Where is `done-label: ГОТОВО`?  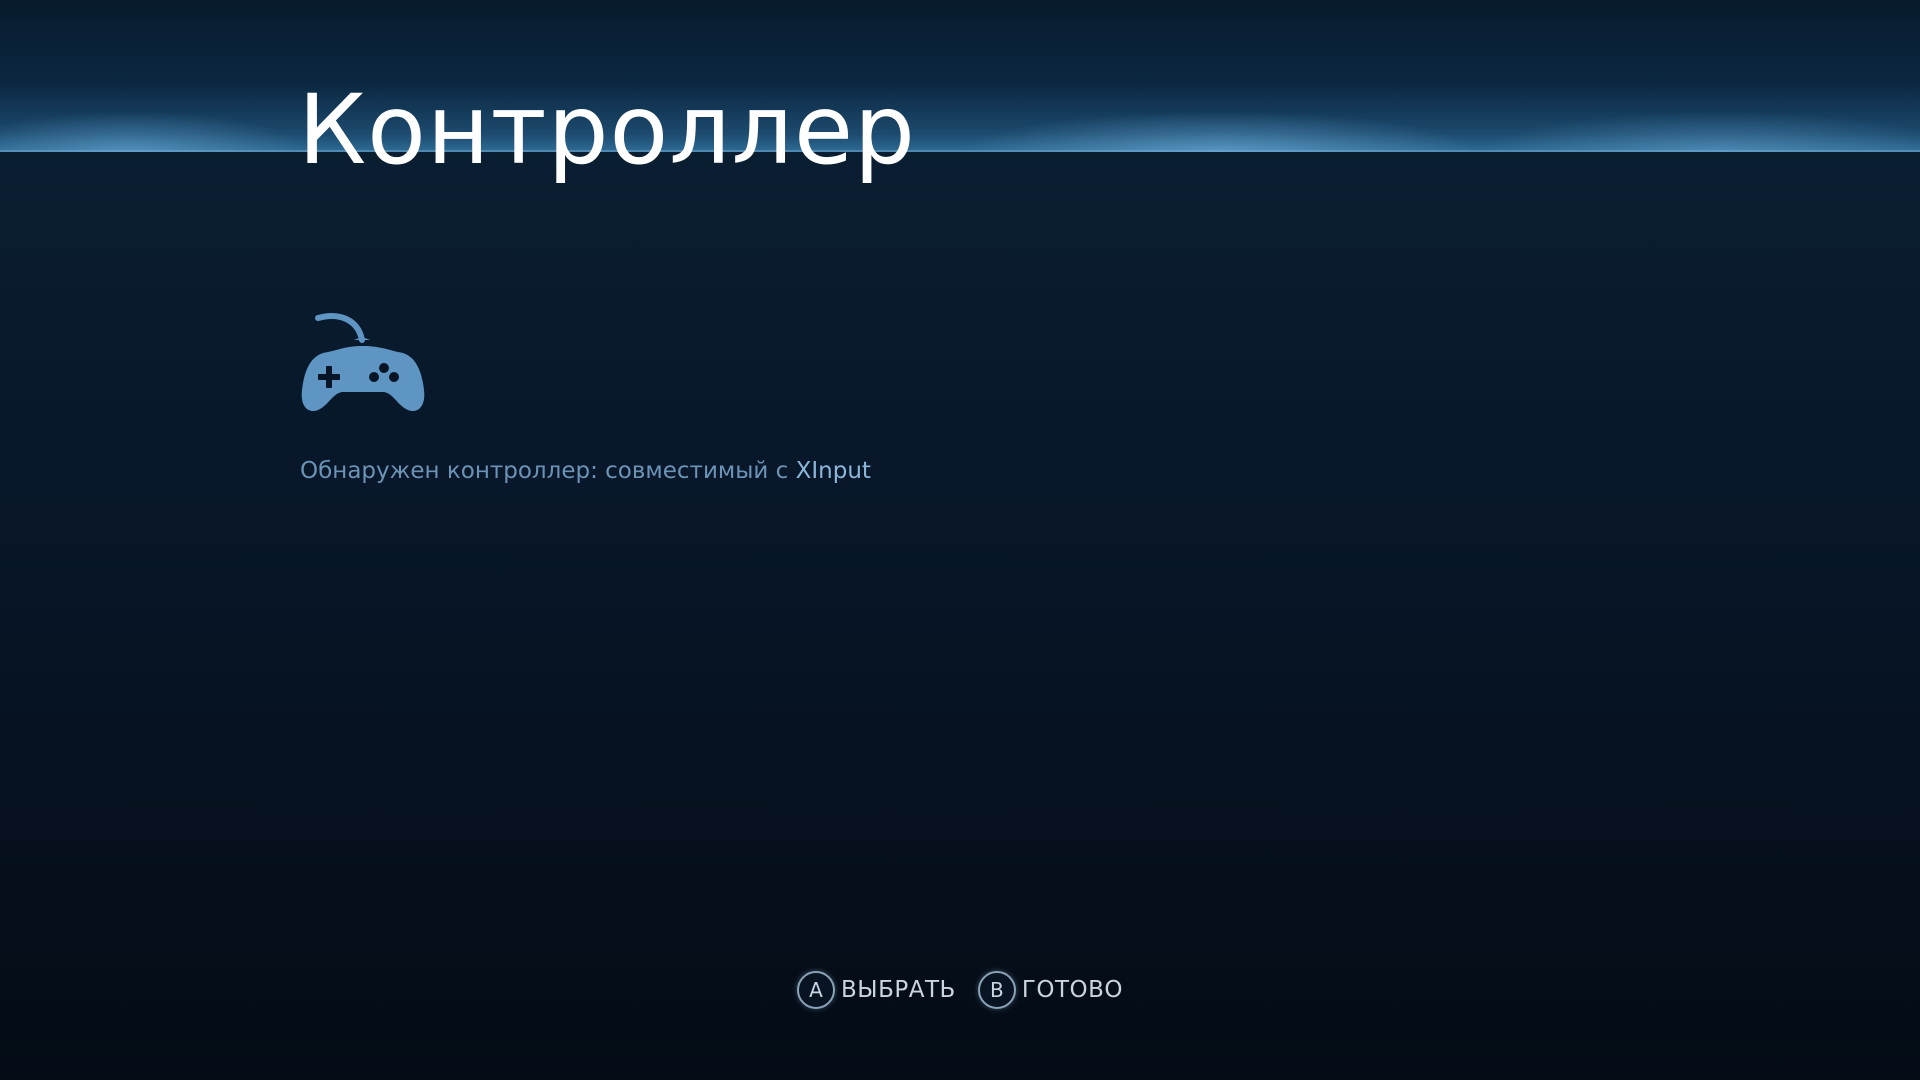 done-label: ГОТОВО is located at coordinates (1072, 990).